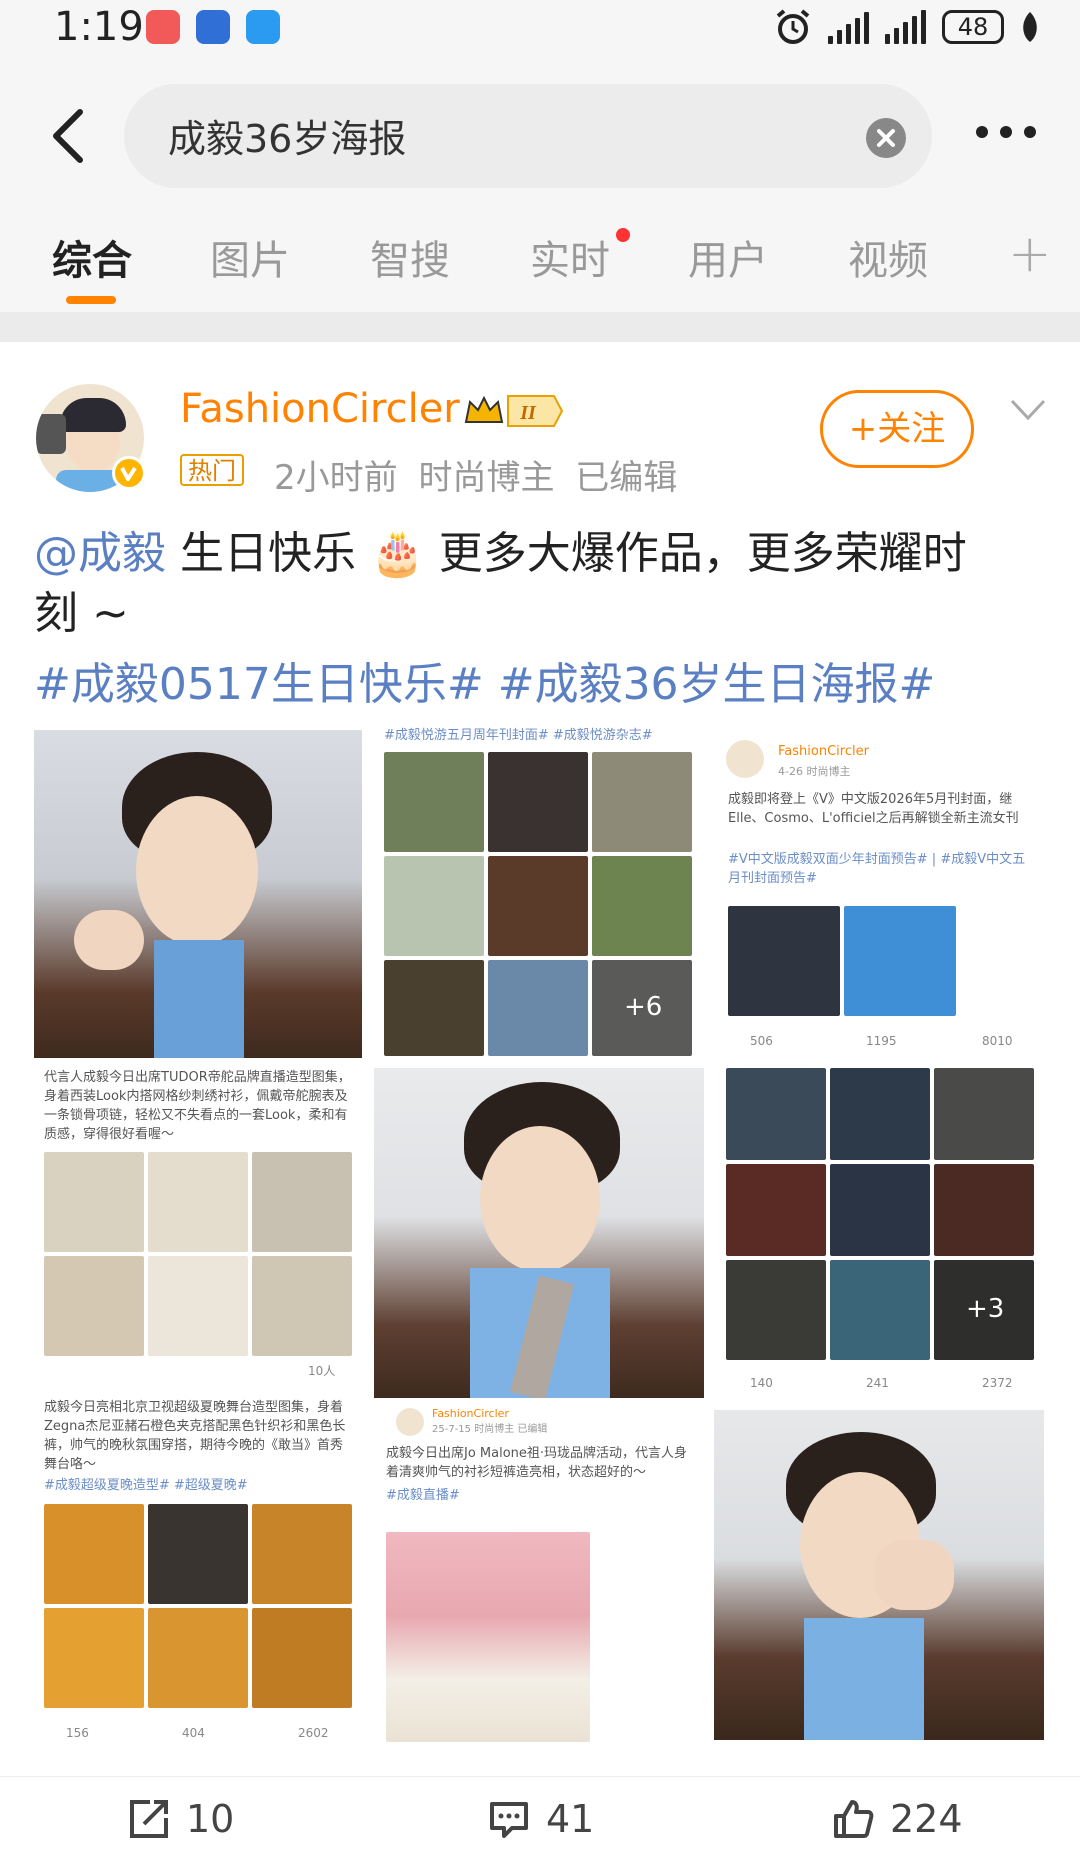  I want to click on card-reposts: 156, so click(77, 1733).